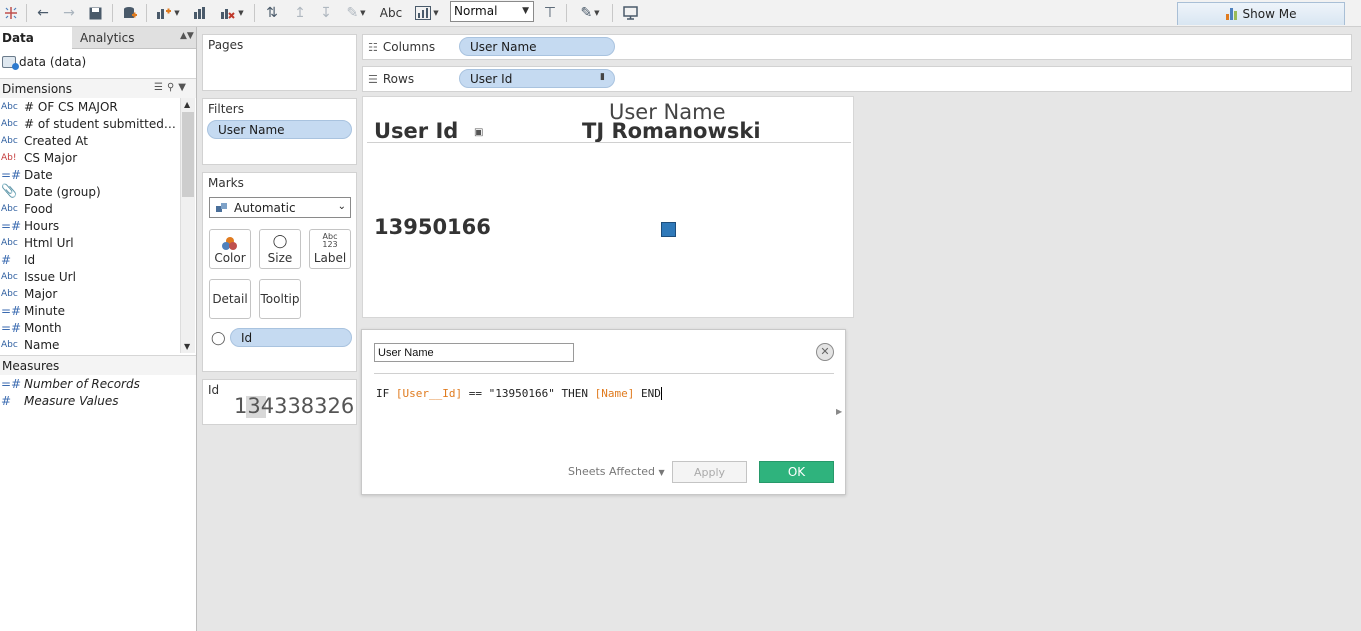 The width and height of the screenshot is (1361, 631). Describe the element at coordinates (671, 131) in the screenshot. I see `column-header-value: TJ Romanowski` at that location.